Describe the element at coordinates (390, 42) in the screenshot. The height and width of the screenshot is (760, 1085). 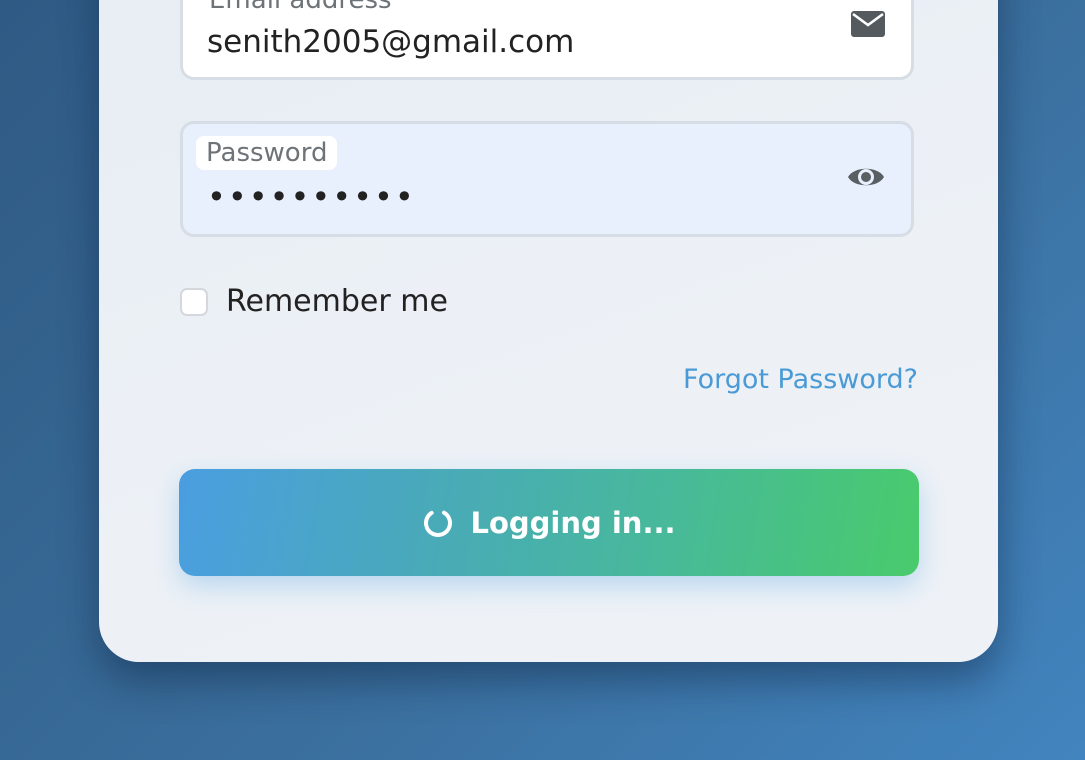
I see `email-input-value: senith2005@gmail.com` at that location.